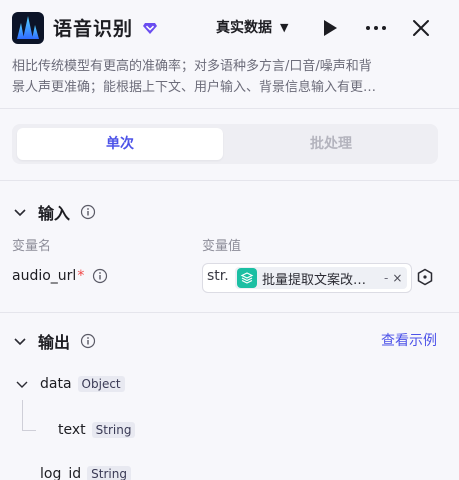  What do you see at coordinates (331, 144) in the screenshot?
I see `tab-batch: 批处理` at bounding box center [331, 144].